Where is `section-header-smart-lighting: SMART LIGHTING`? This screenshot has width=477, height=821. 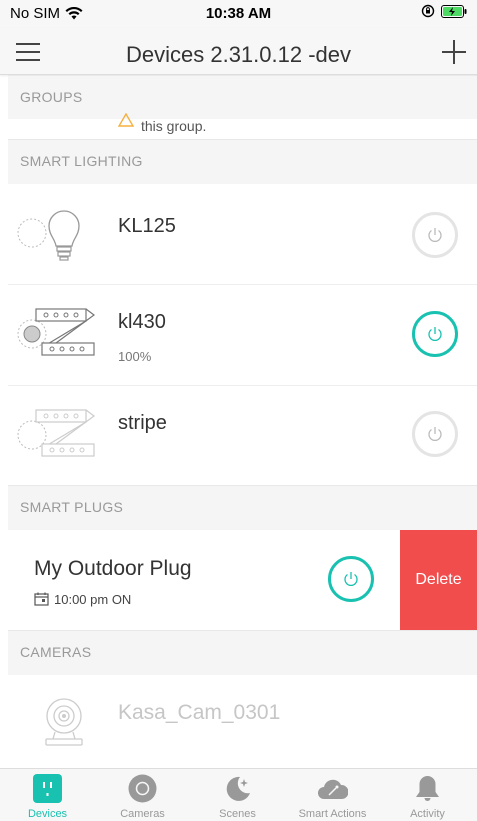
section-header-smart-lighting: SMART LIGHTING is located at coordinates (242, 162).